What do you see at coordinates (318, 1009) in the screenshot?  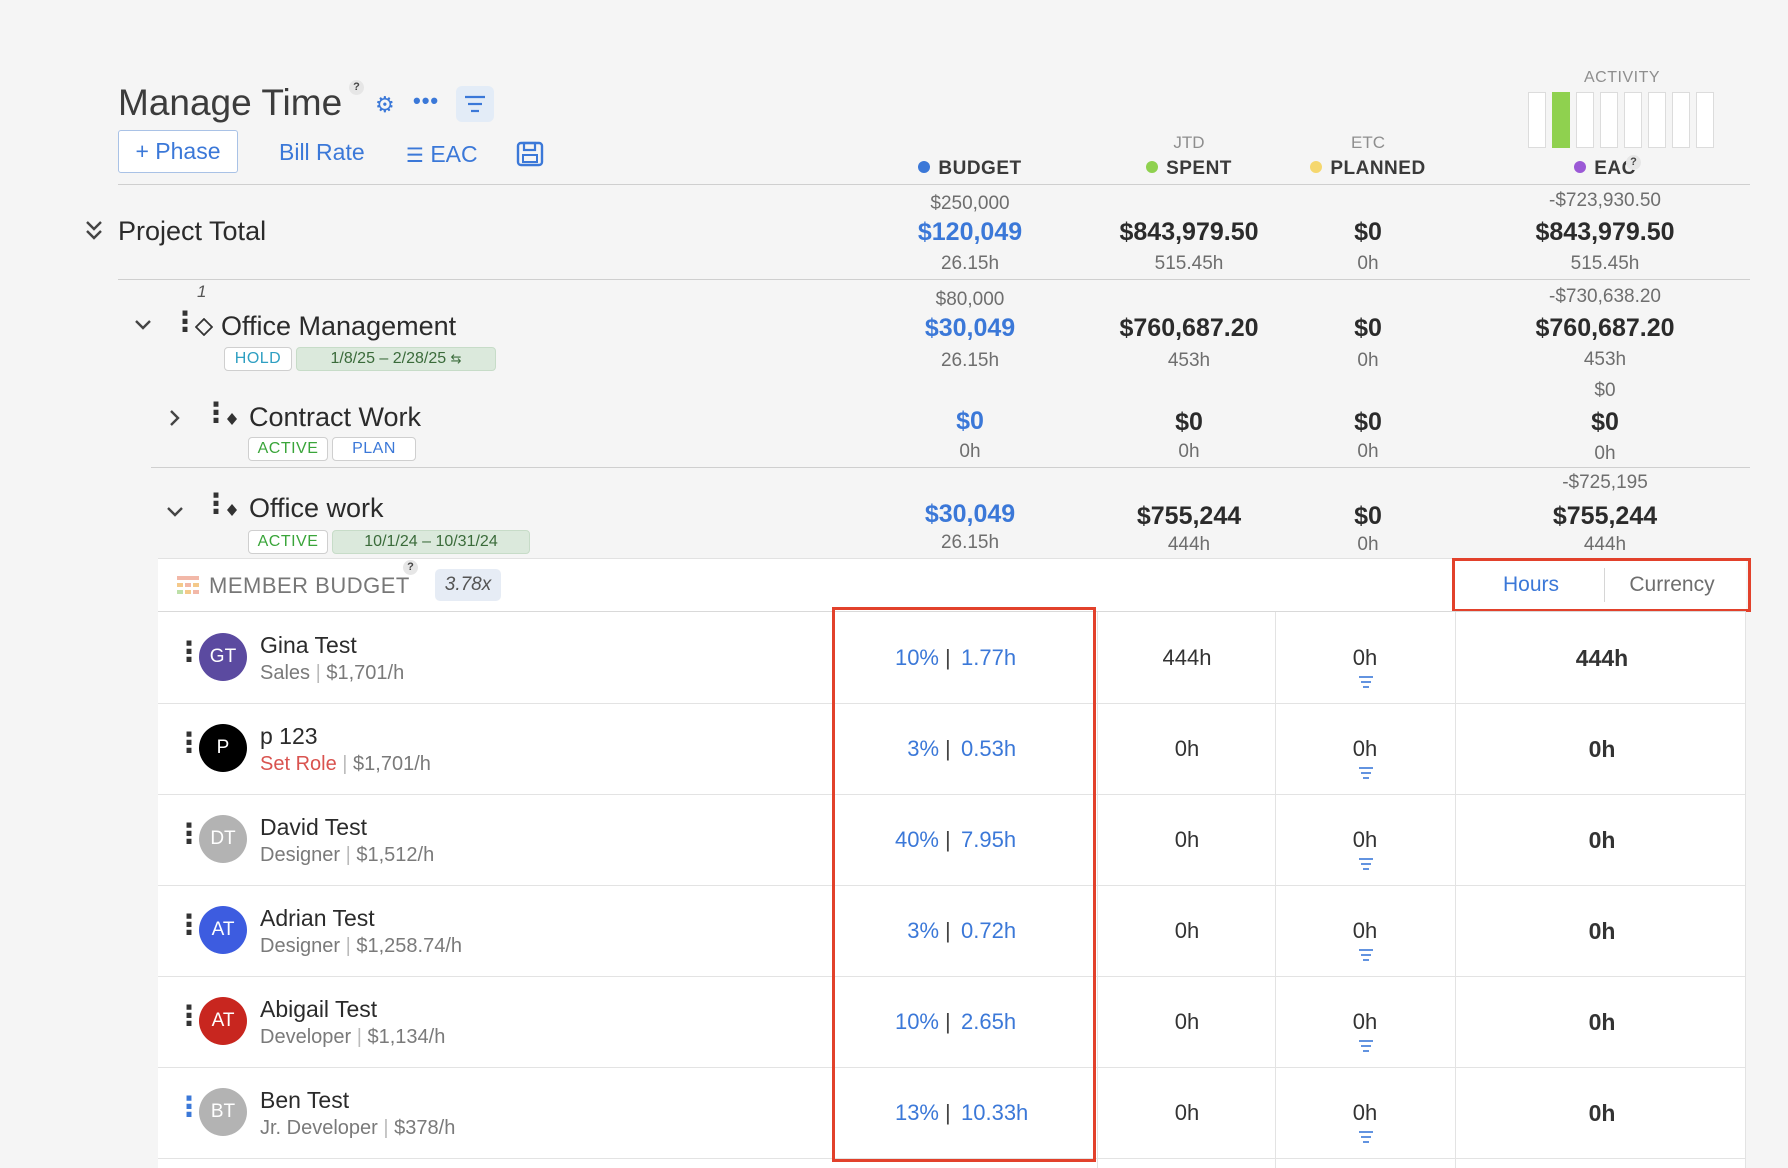 I see `member-name: Abigail Test` at bounding box center [318, 1009].